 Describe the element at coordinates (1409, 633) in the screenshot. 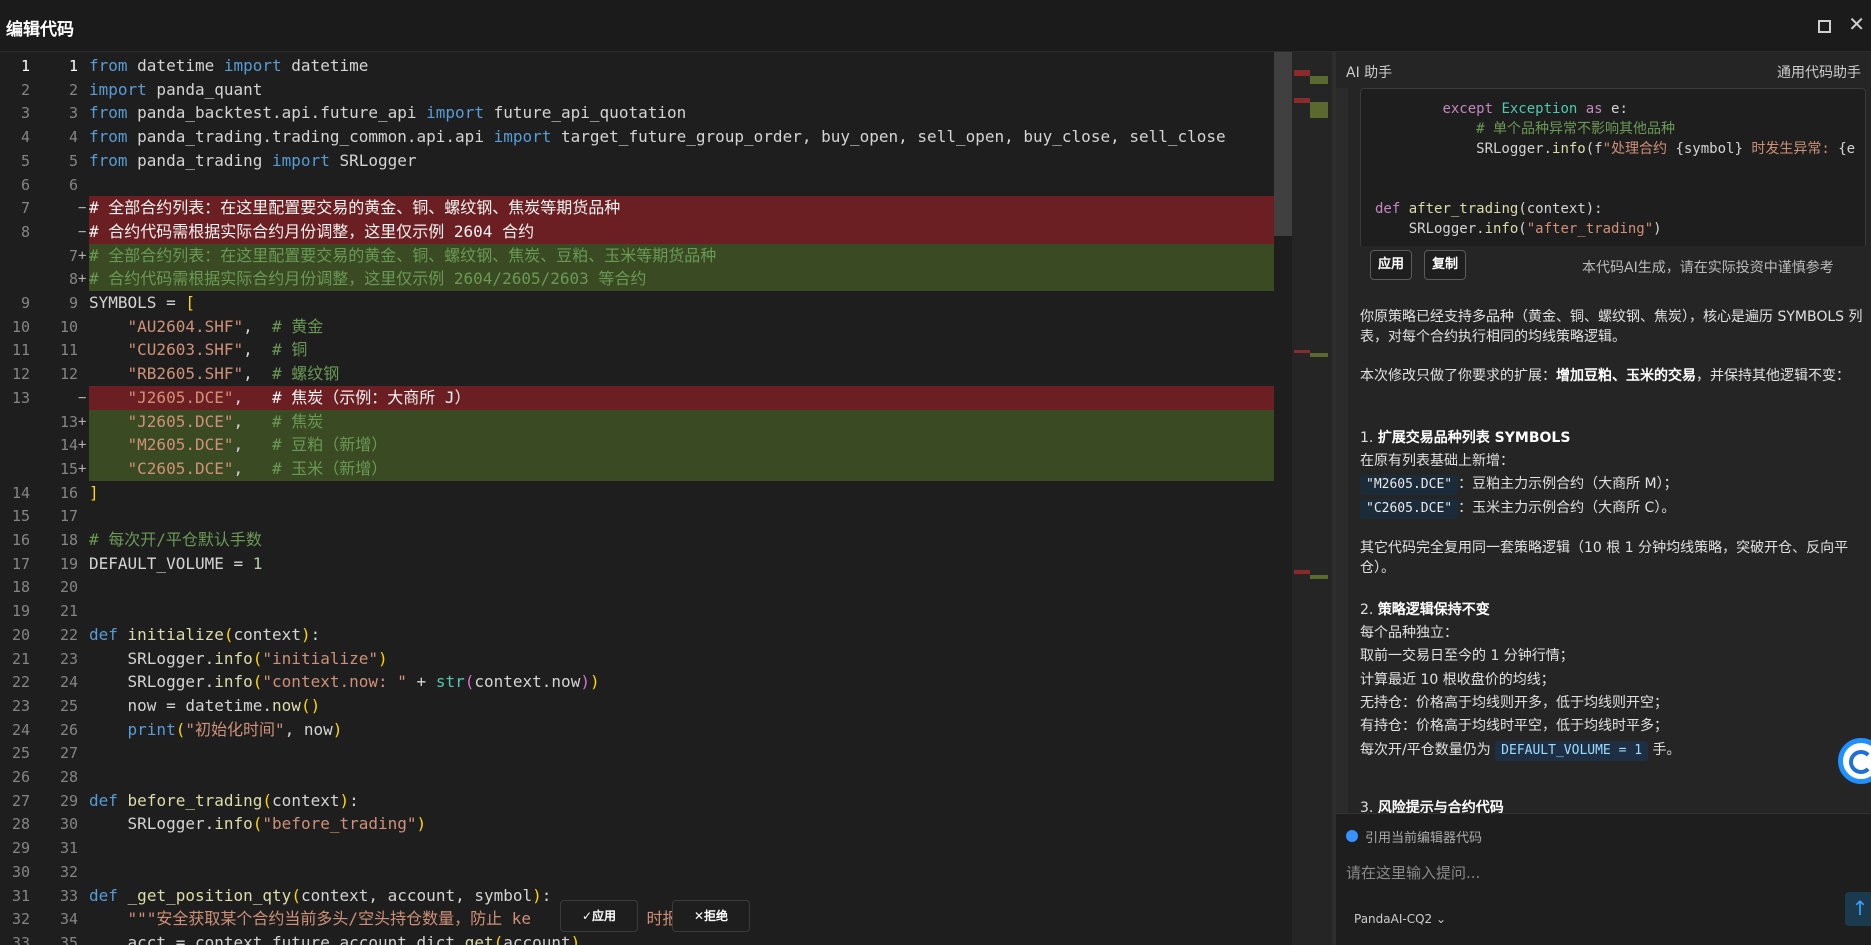

I see `list-item: 每个品种独立：` at that location.